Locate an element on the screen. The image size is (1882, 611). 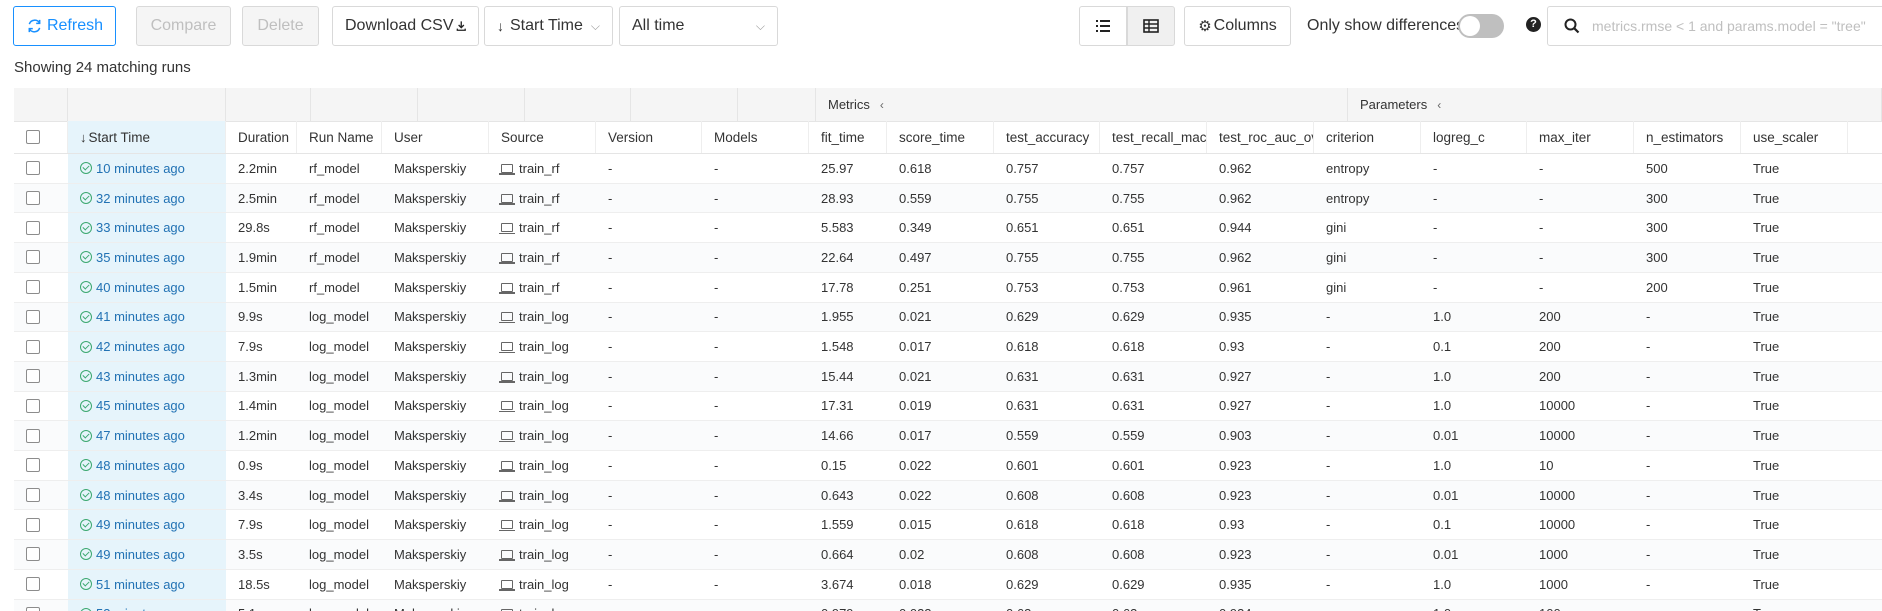
run-start-time-link: 10 minutes ago is located at coordinates (140, 168).